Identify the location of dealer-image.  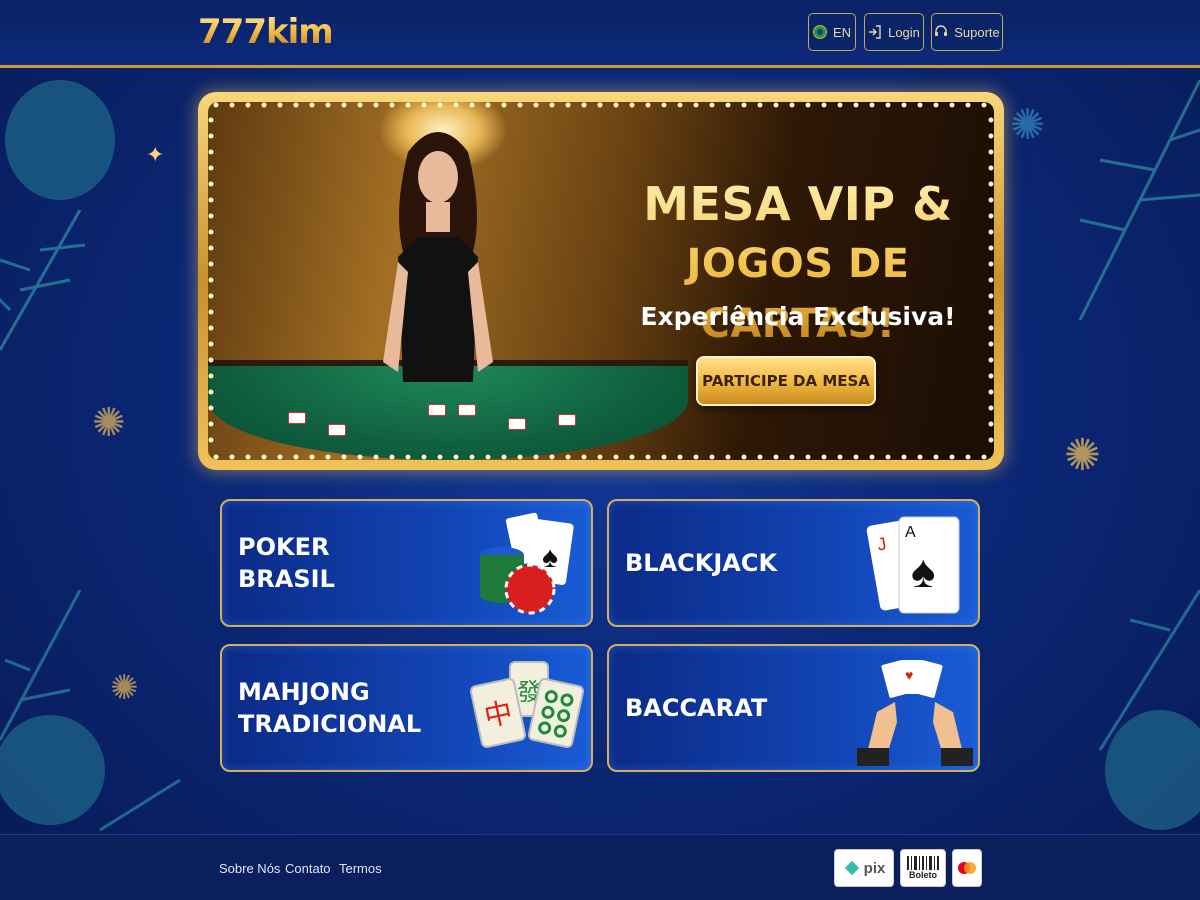
(438, 257).